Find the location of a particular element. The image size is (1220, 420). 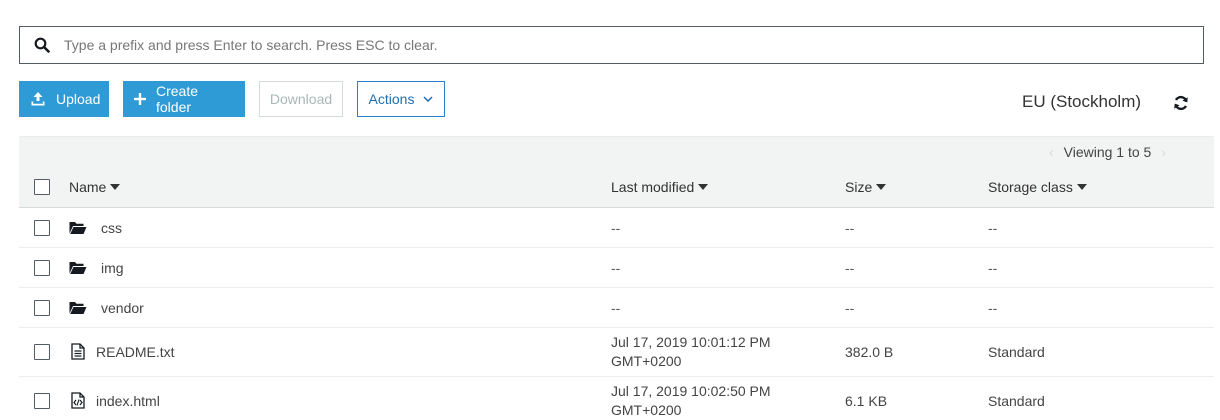

upload-button: Upload is located at coordinates (64, 99).